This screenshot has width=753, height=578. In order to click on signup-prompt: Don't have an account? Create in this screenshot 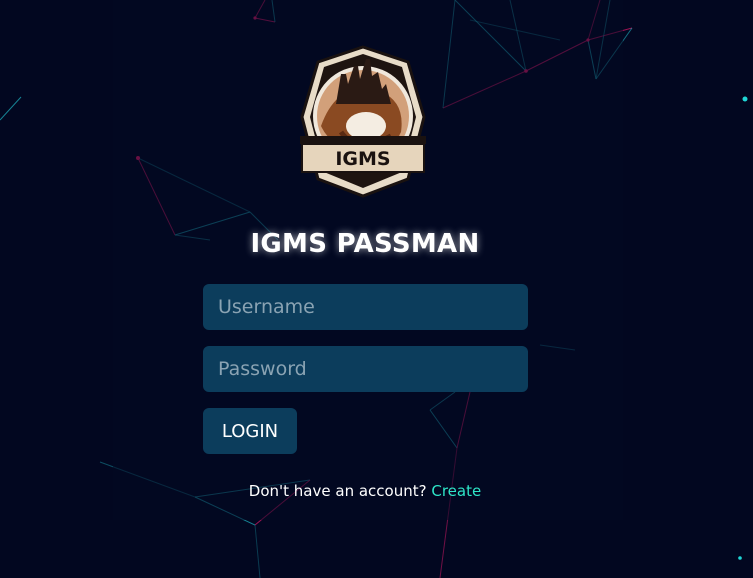, I will do `click(365, 491)`.